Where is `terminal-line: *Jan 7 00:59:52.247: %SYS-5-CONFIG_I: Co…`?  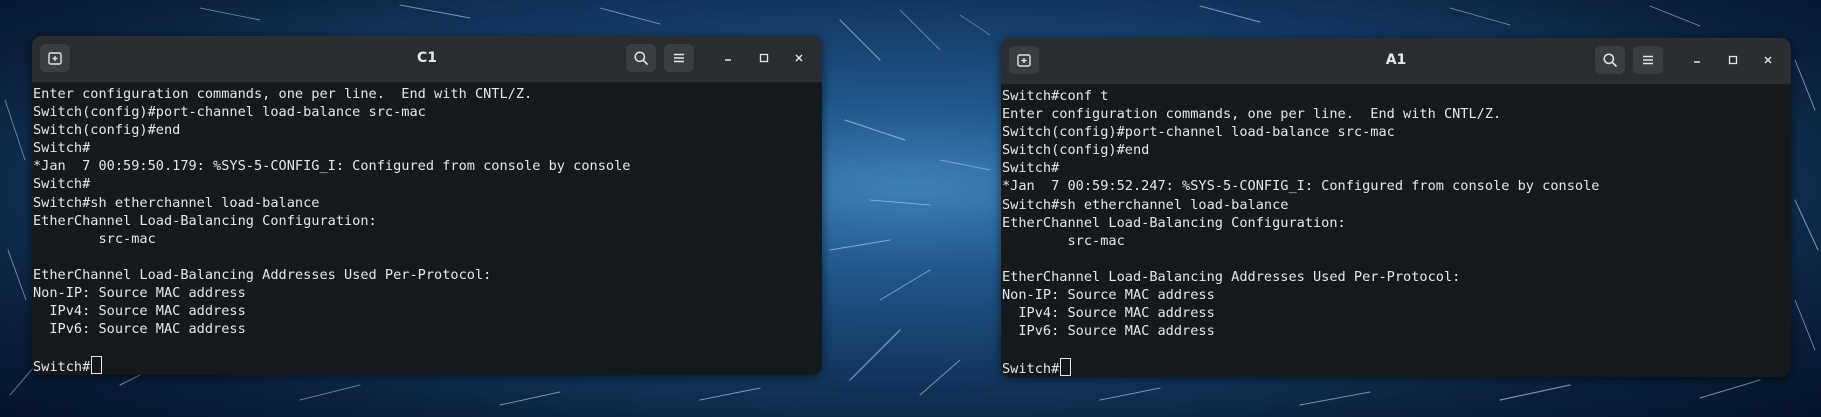 terminal-line: *Jan 7 00:59:52.247: %SYS-5-CONFIG_I: Co… is located at coordinates (1301, 186).